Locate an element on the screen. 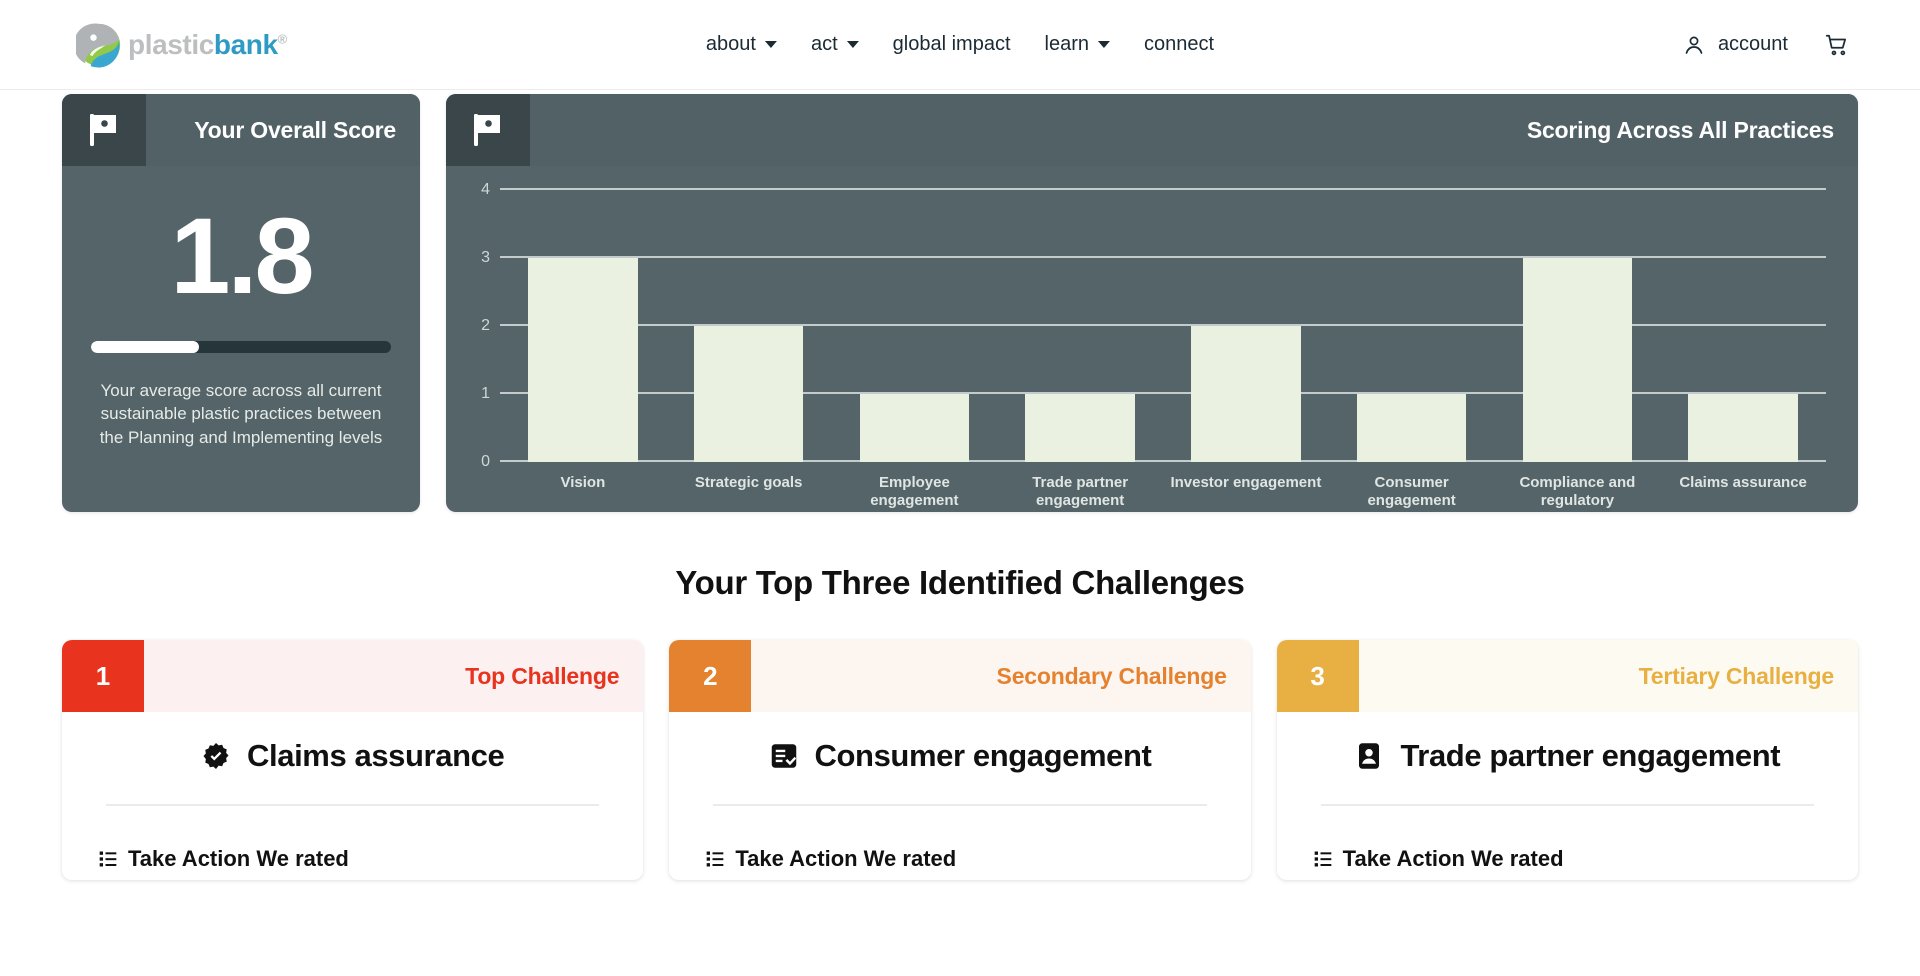 This screenshot has width=1920, height=976. challenge-name-row: Consumer engagement is located at coordinates (959, 771).